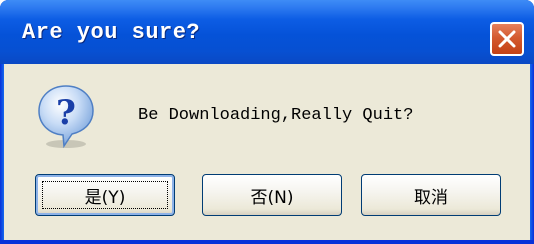  I want to click on focus-rectangle, so click(105, 195).